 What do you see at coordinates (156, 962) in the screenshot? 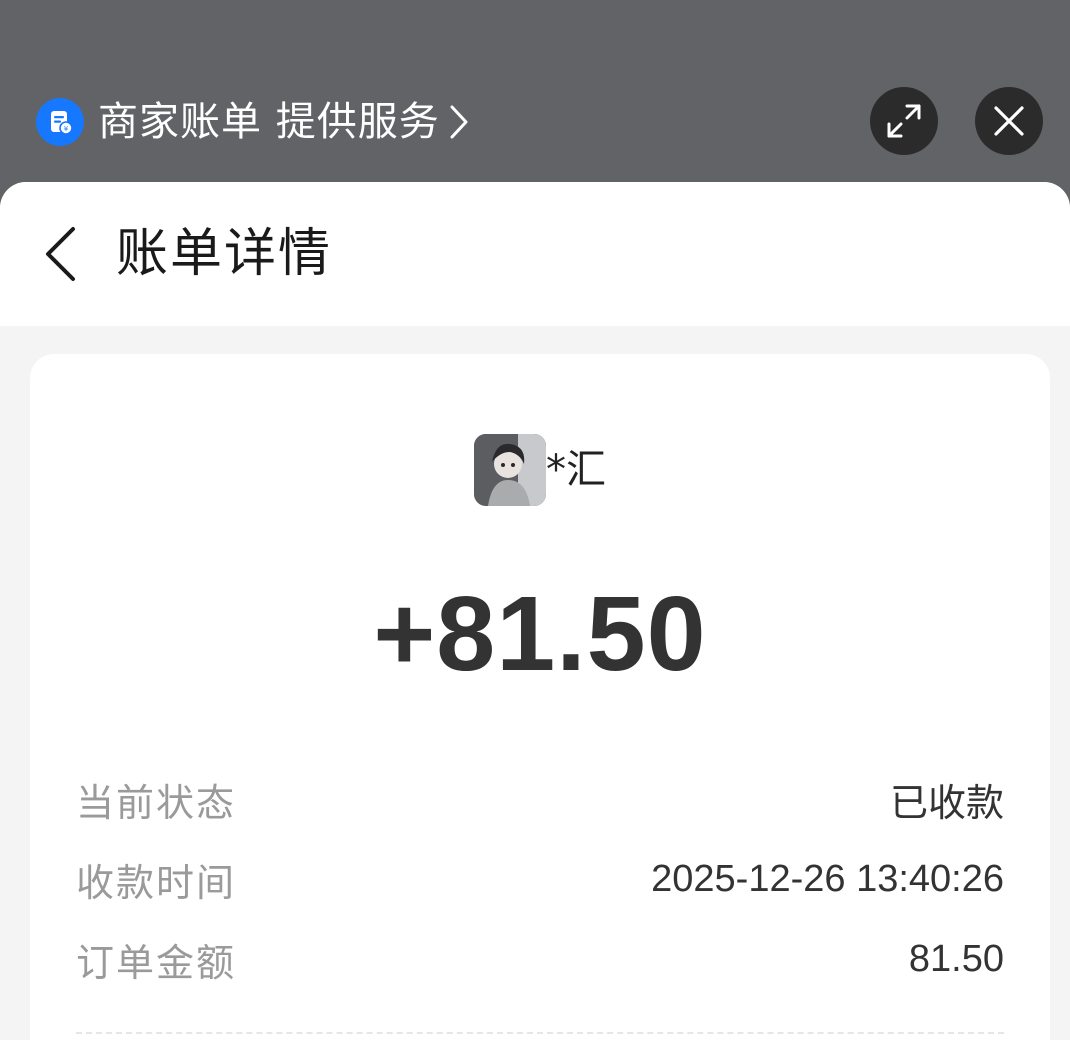
I see `order-amount-label: 订单金额` at bounding box center [156, 962].